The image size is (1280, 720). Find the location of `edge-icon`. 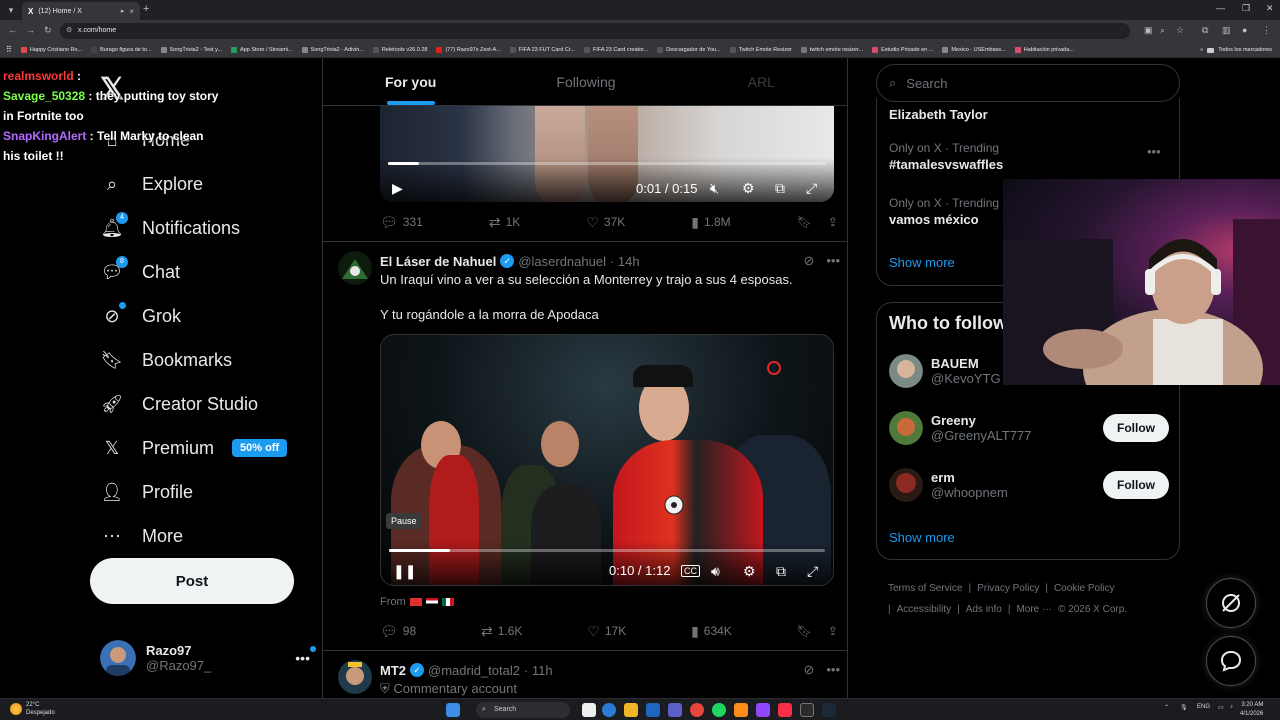

edge-icon is located at coordinates (609, 710).